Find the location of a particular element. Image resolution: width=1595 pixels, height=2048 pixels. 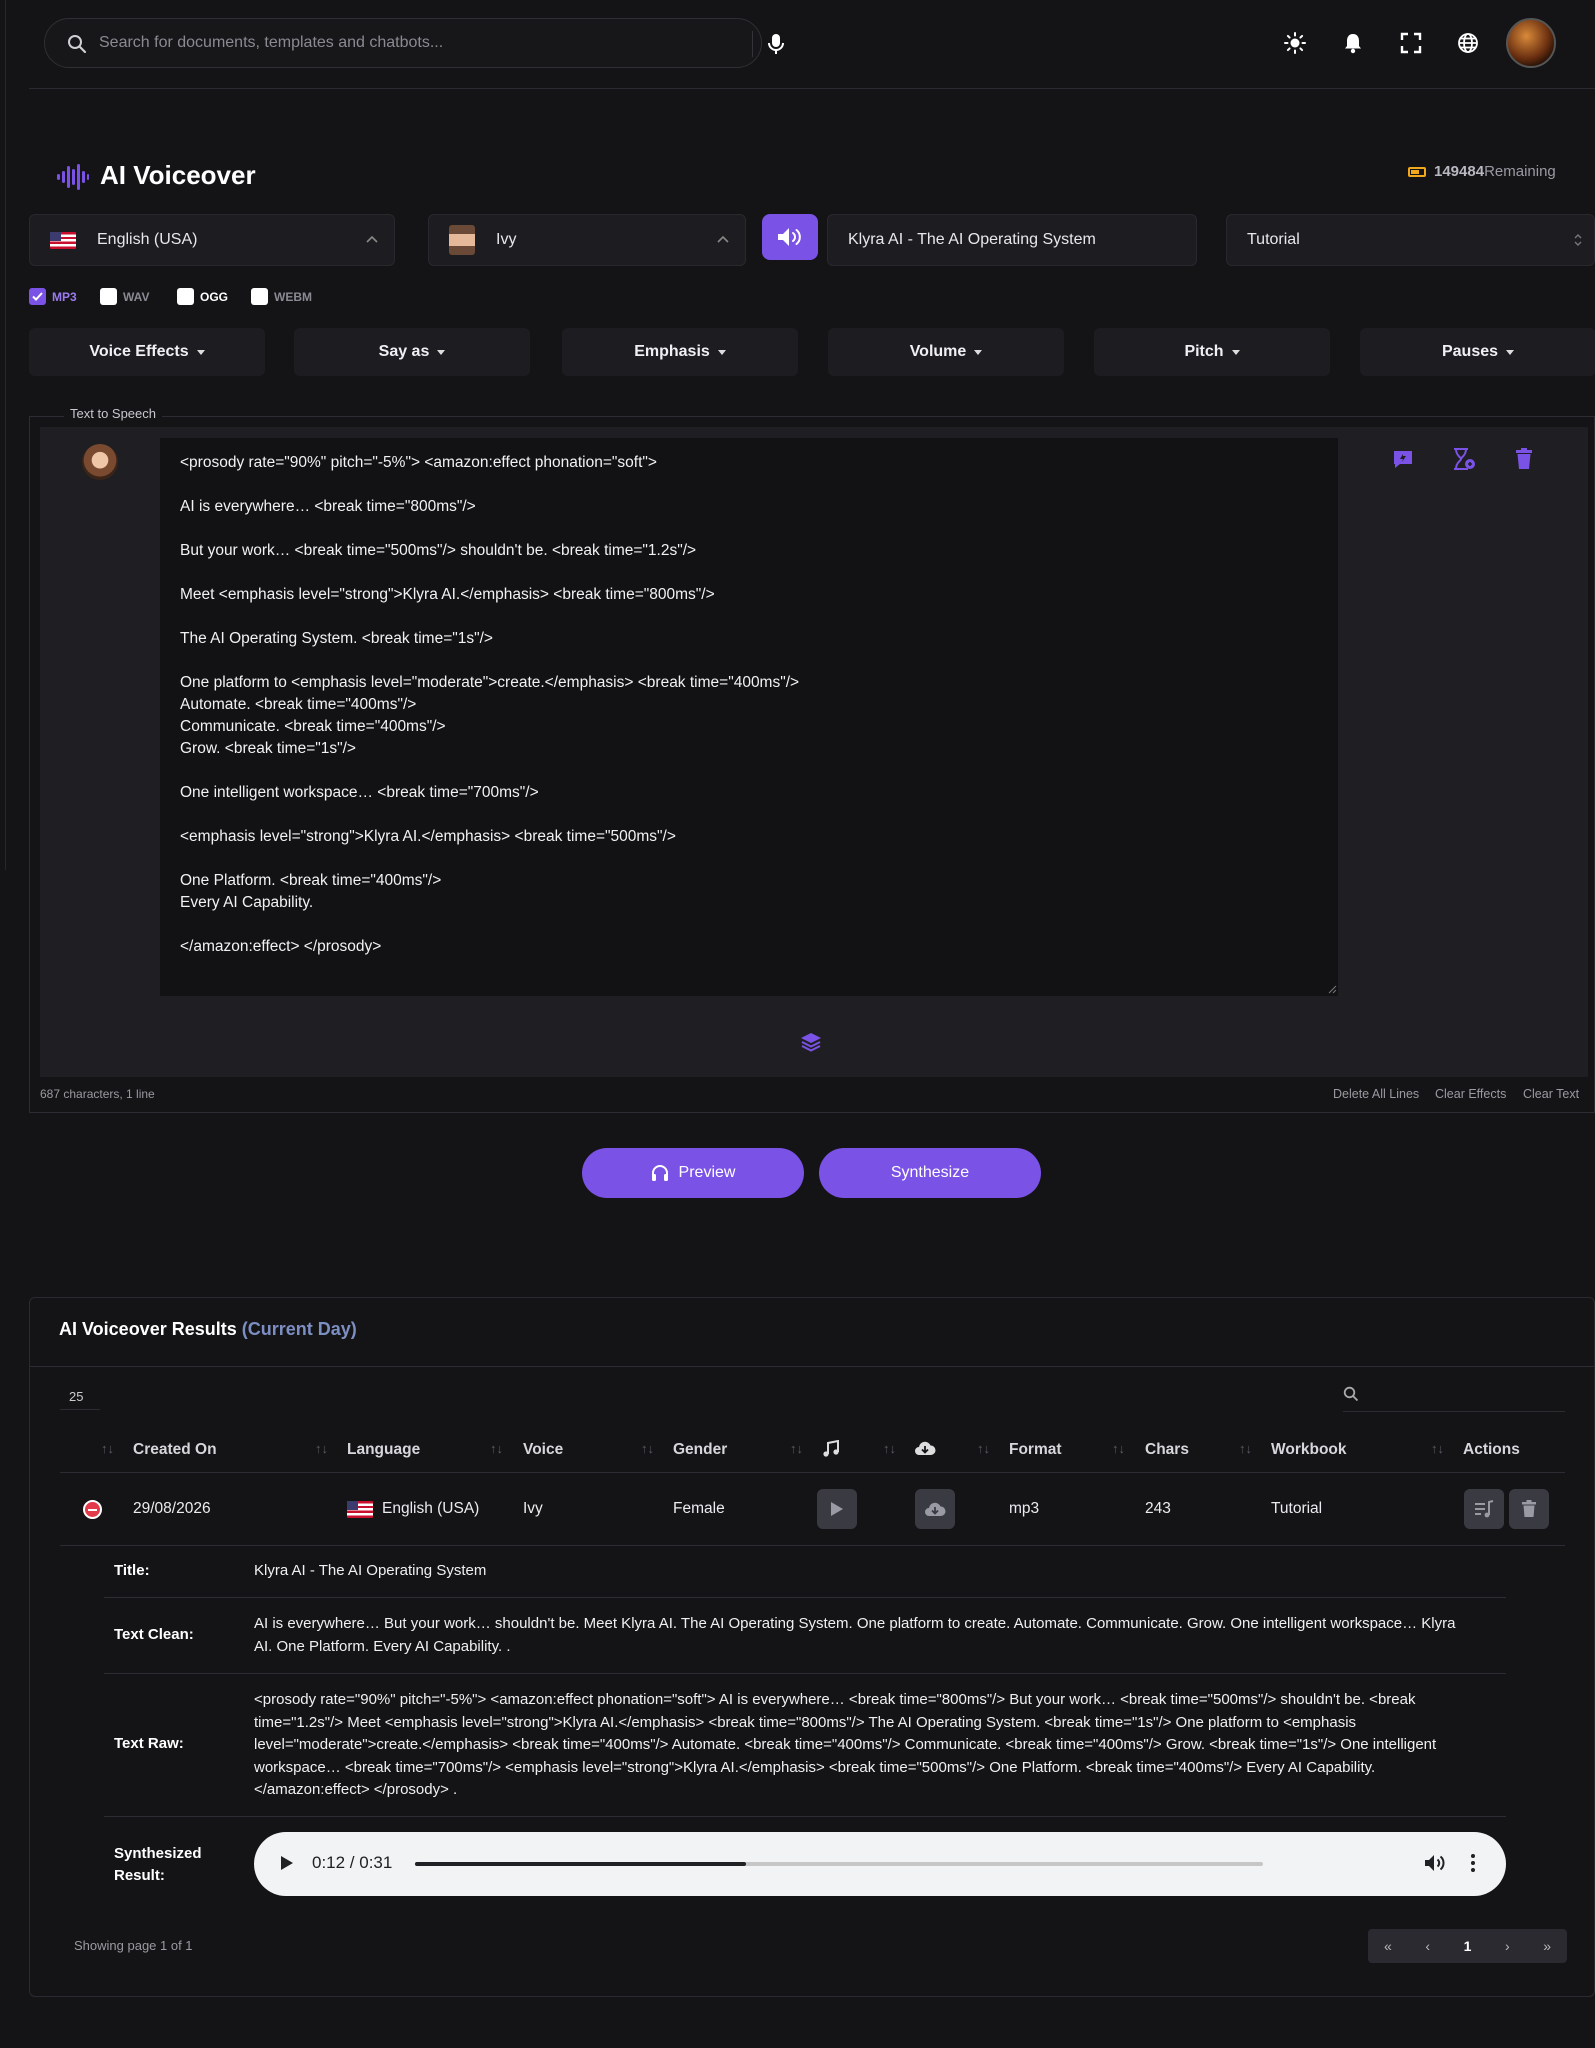

title-input: Klyra AI - The AI Operating System is located at coordinates (1012, 240).